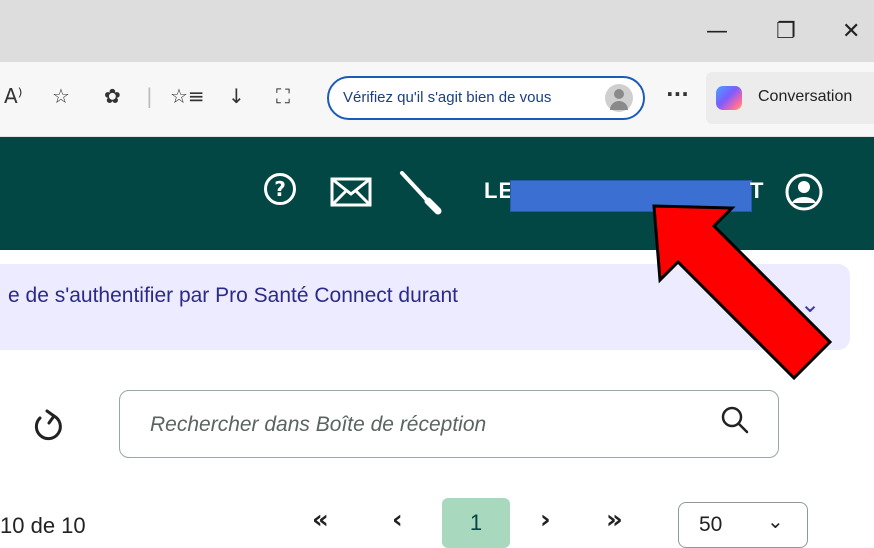 This screenshot has width=874, height=548. I want to click on verify-identity-button: Vérifiez qu'il s'agit bien de vous, so click(486, 98).